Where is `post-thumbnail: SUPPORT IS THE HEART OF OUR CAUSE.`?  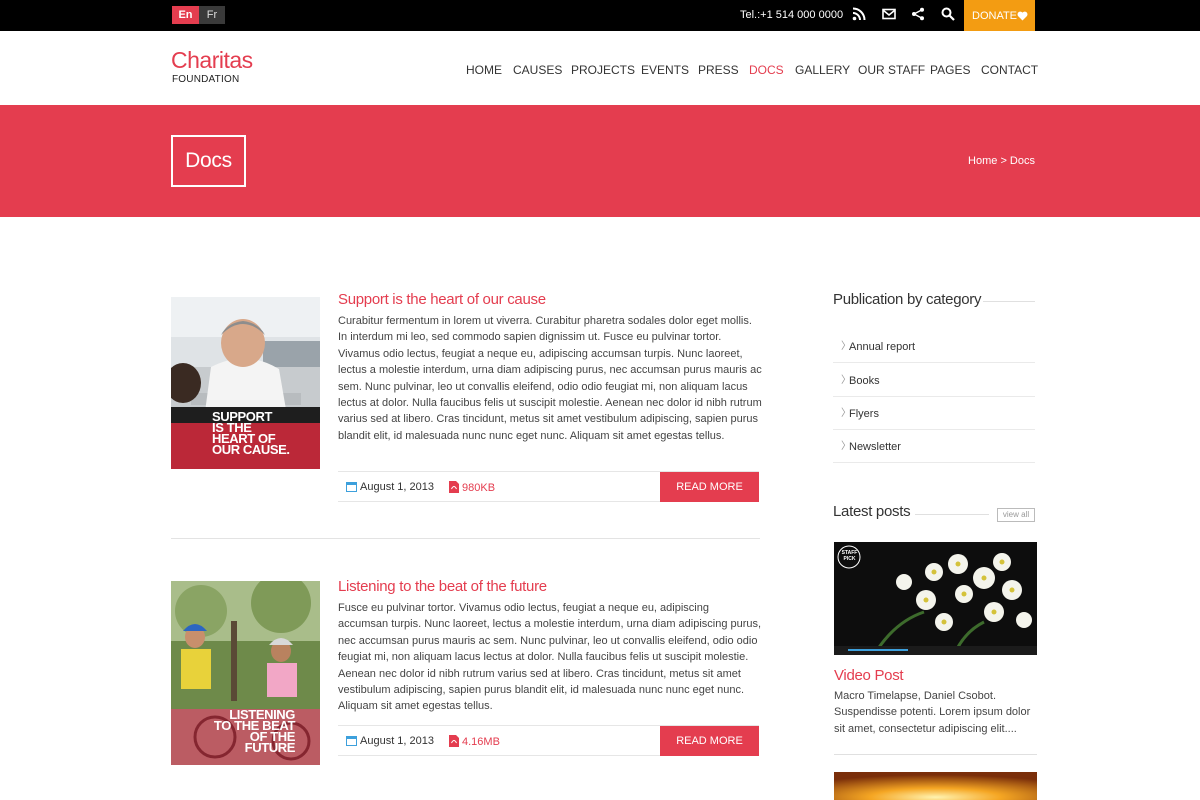 post-thumbnail: SUPPORT IS THE HEART OF OUR CAUSE. is located at coordinates (245, 383).